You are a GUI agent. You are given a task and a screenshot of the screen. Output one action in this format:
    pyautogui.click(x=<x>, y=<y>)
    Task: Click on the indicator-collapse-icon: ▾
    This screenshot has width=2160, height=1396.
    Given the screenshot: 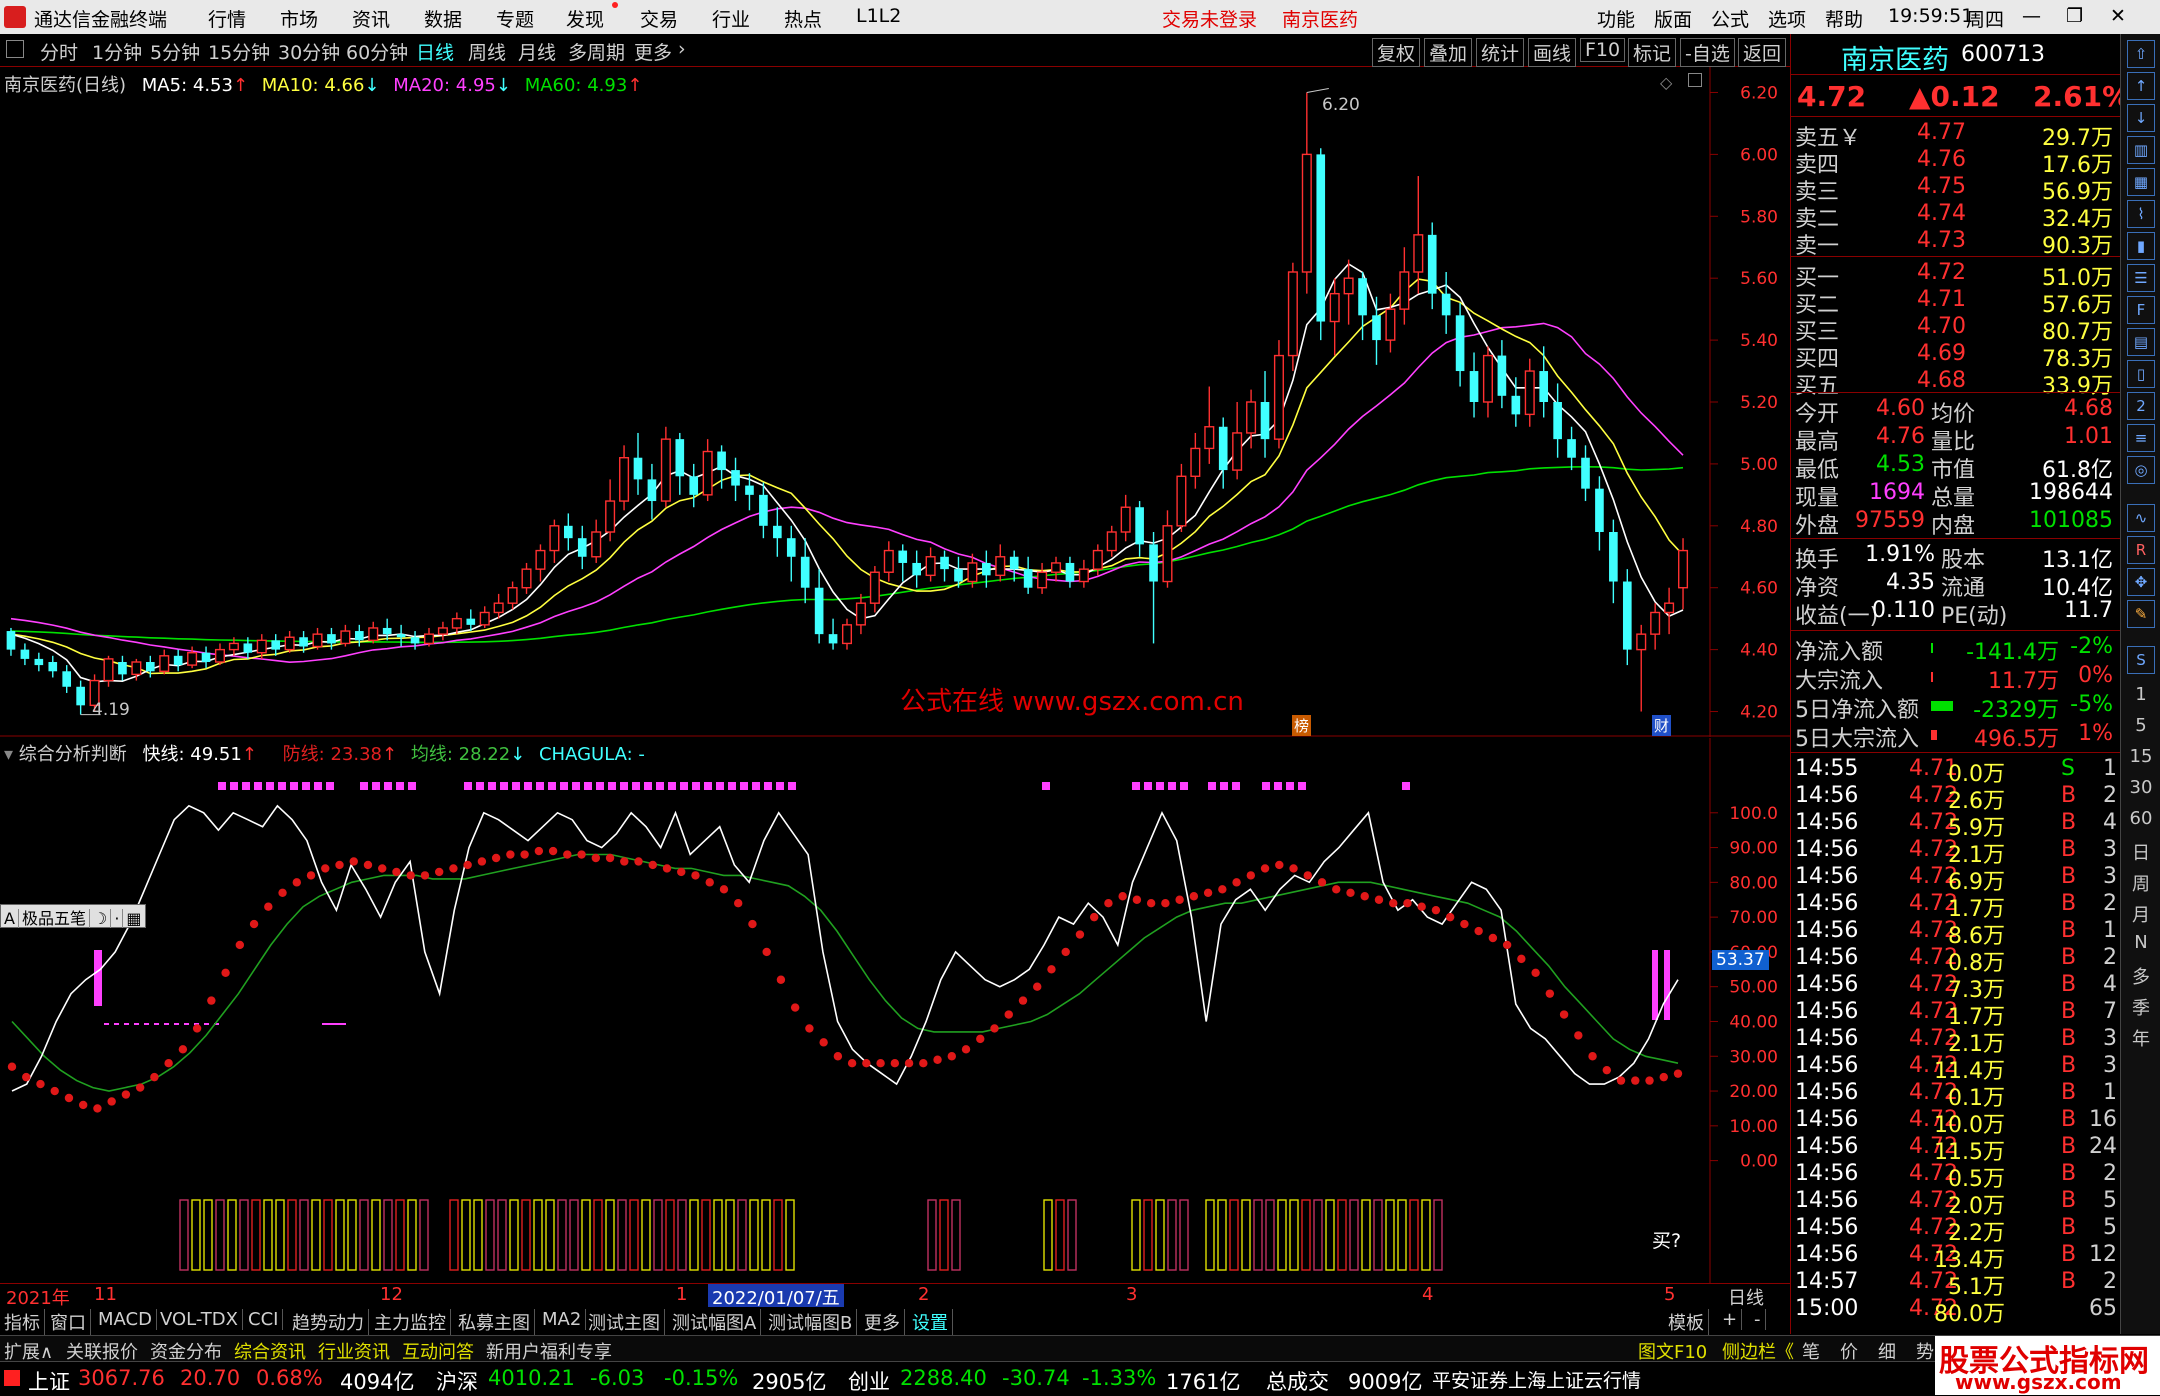 What is the action you would take?
    pyautogui.click(x=8, y=754)
    